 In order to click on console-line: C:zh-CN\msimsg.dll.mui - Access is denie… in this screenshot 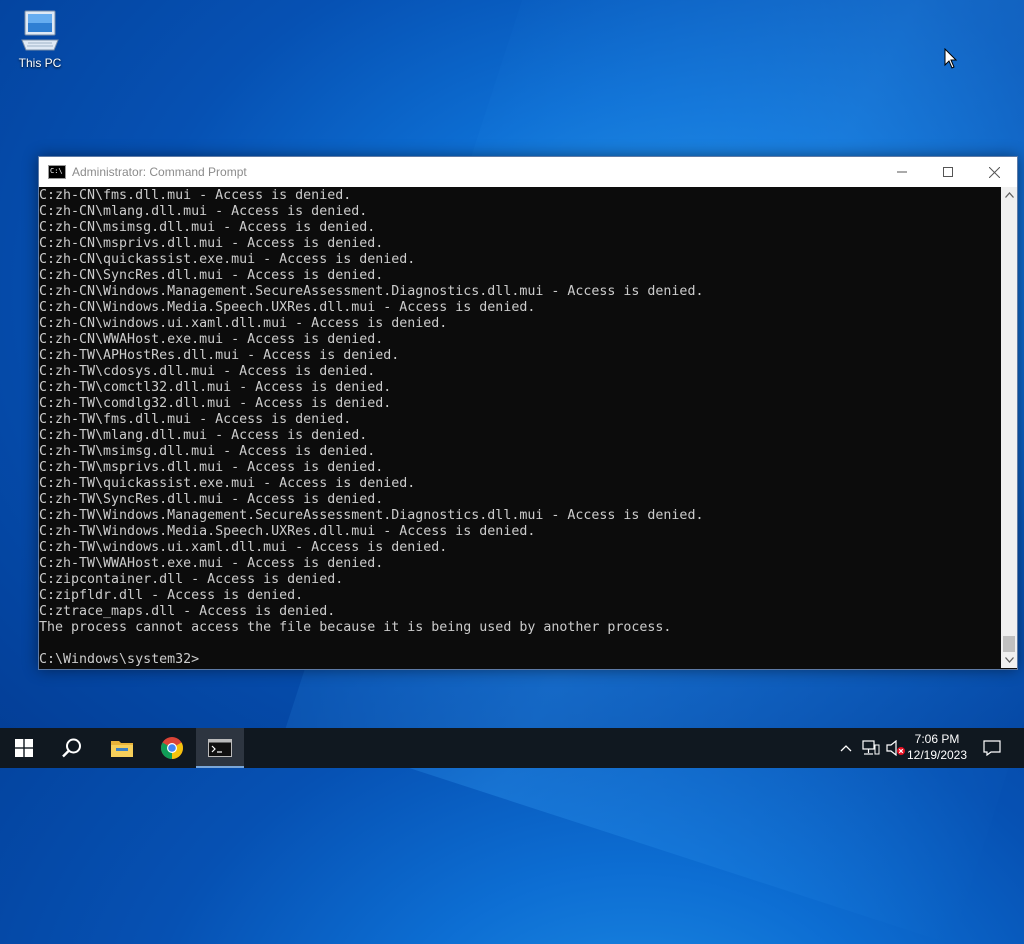, I will do `click(207, 227)`.